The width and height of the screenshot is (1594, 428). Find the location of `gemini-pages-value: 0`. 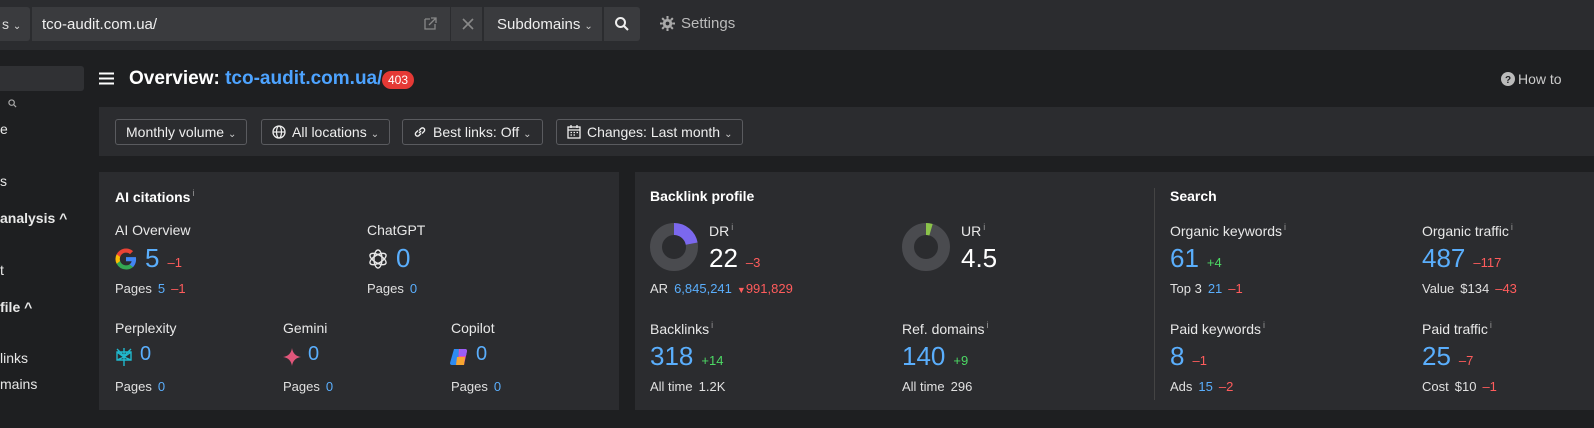

gemini-pages-value: 0 is located at coordinates (329, 386).